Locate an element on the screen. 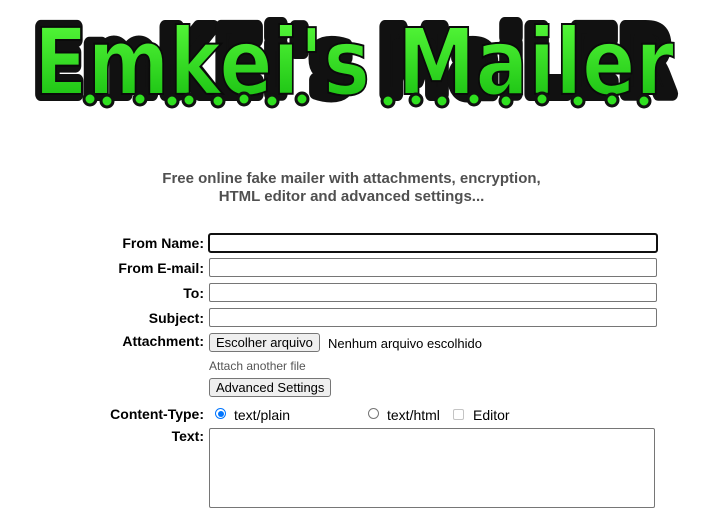 This screenshot has width=715, height=508. to-input is located at coordinates (433, 292).